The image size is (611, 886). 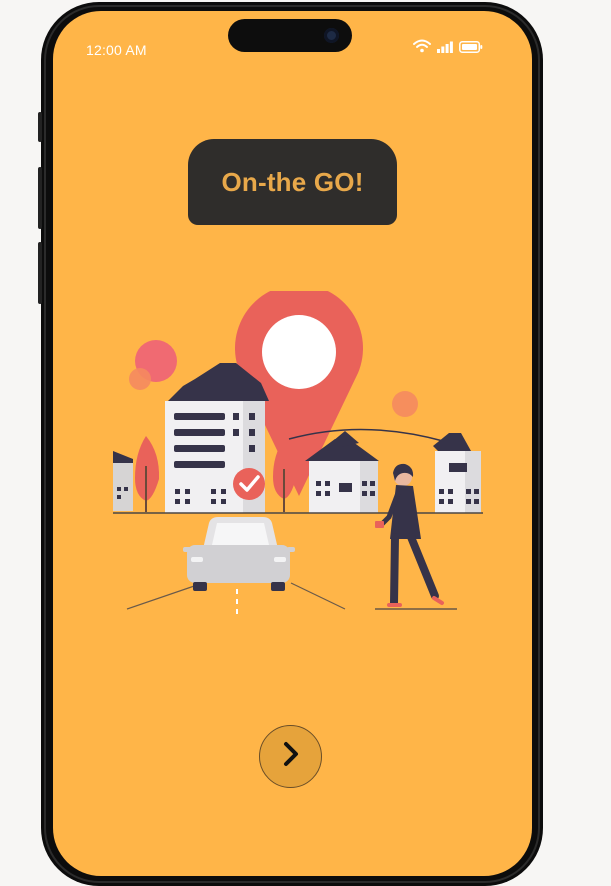 I want to click on title-banner: On-the GO!, so click(x=292, y=182).